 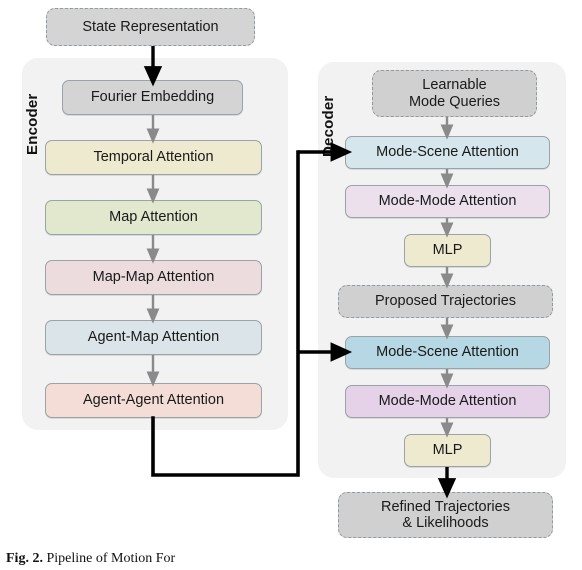 What do you see at coordinates (111, 558) in the screenshot?
I see `caption-text: Pipeline of Motion For` at bounding box center [111, 558].